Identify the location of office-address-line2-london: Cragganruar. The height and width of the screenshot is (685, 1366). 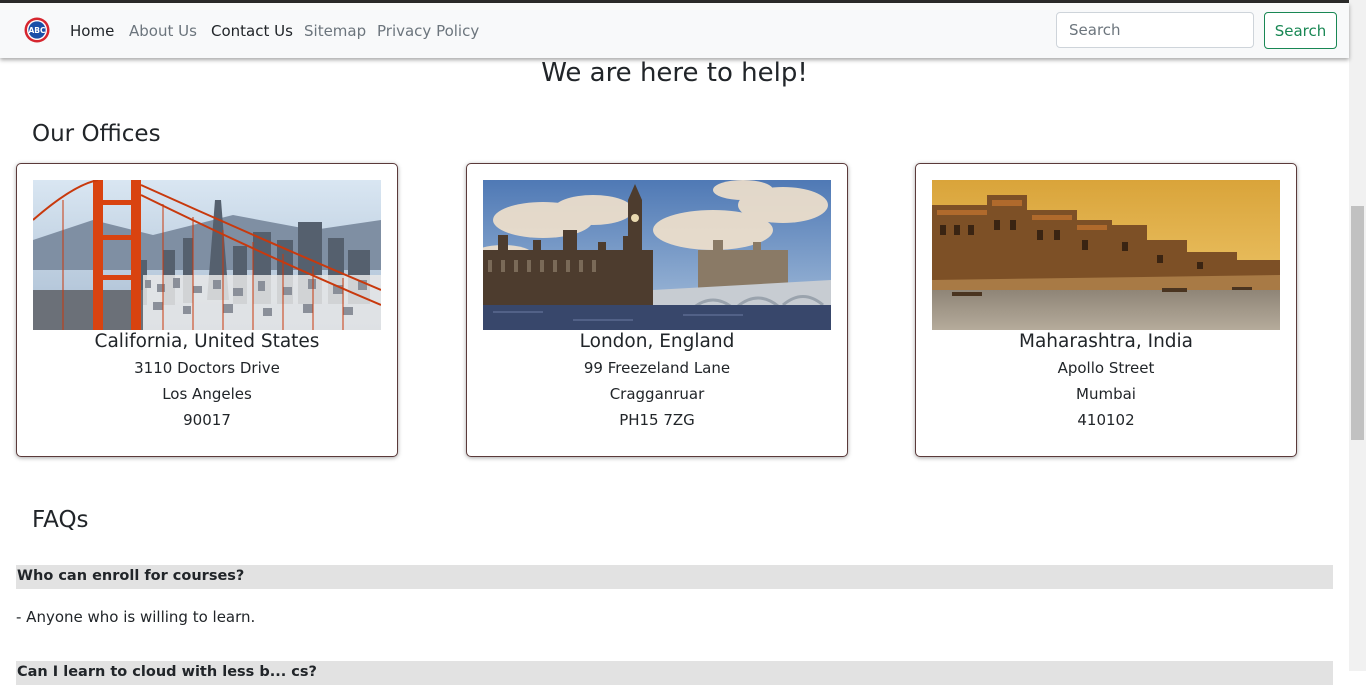
(657, 394).